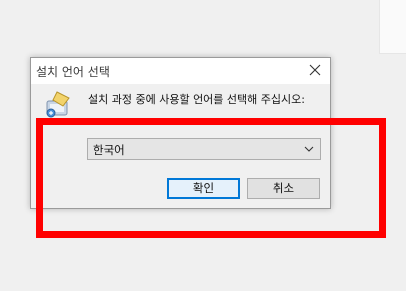 This screenshot has height=291, width=406. What do you see at coordinates (73, 72) in the screenshot?
I see `dialog-title: 설치 언어 선택` at bounding box center [73, 72].